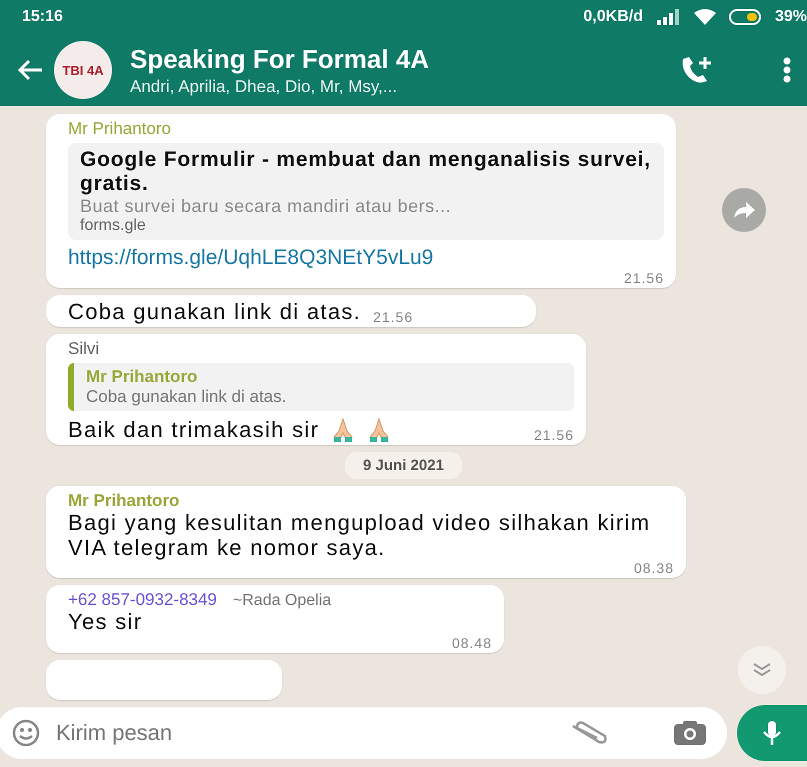 Image resolution: width=807 pixels, height=767 pixels. What do you see at coordinates (745, 17) in the screenshot?
I see `battery-icon` at bounding box center [745, 17].